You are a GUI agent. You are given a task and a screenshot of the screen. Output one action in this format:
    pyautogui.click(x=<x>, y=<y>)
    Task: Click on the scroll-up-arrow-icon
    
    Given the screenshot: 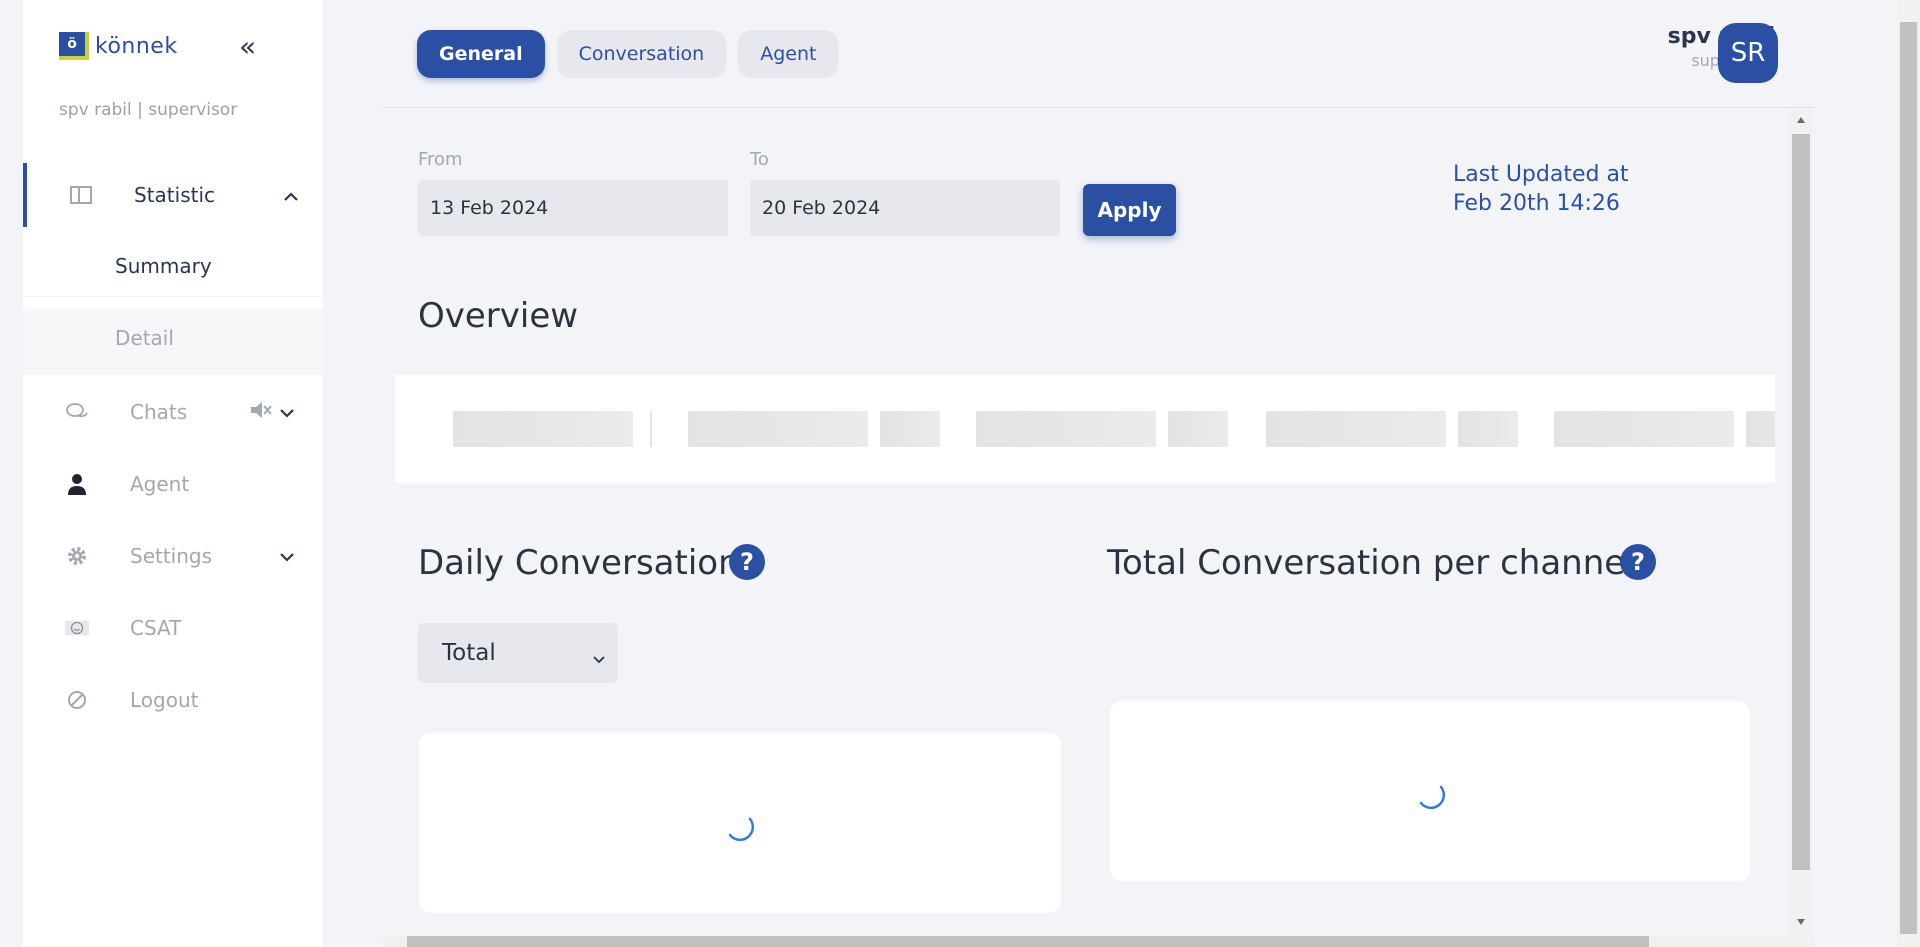 What is the action you would take?
    pyautogui.click(x=1801, y=120)
    